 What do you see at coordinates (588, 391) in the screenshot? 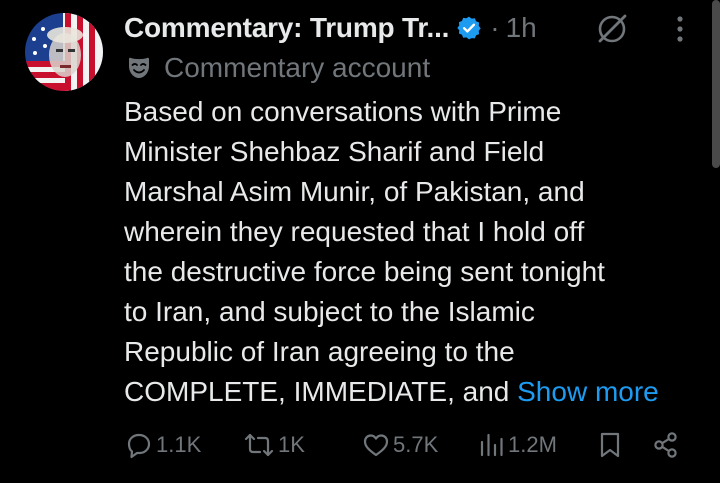
I see `show-more-link: Show more` at bounding box center [588, 391].